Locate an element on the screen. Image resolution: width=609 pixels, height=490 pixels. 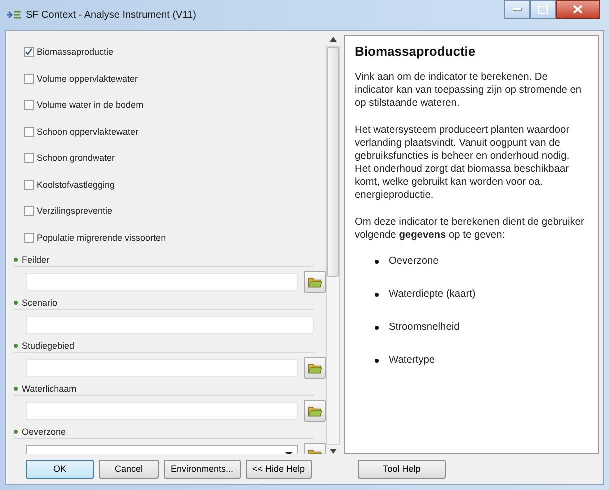
checkbox-label: Koolstofvastlegging is located at coordinates (76, 185).